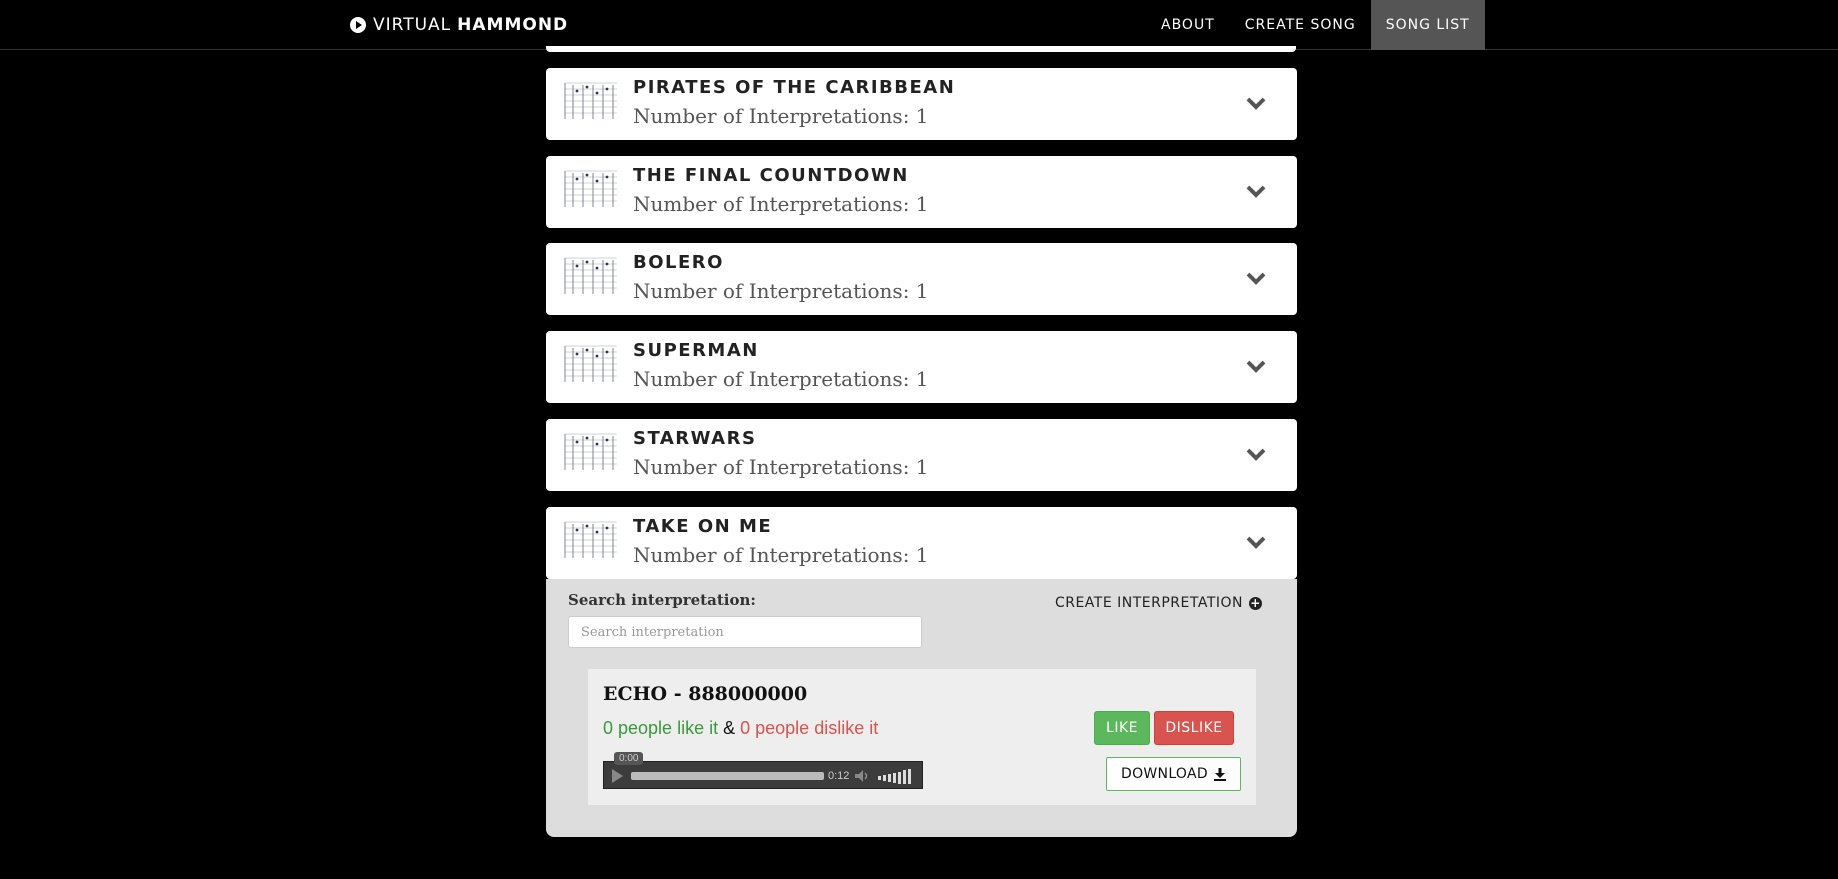 This screenshot has height=879, width=1838. I want to click on song-card: TAKE ON ME Number of Interpretations: 1, so click(921, 543).